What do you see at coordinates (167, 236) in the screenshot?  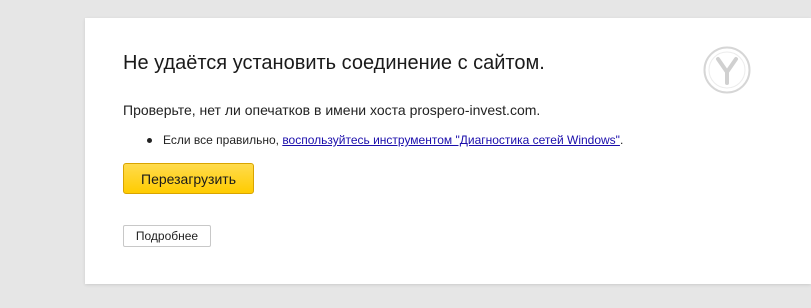 I see `details-button: Подробнее` at bounding box center [167, 236].